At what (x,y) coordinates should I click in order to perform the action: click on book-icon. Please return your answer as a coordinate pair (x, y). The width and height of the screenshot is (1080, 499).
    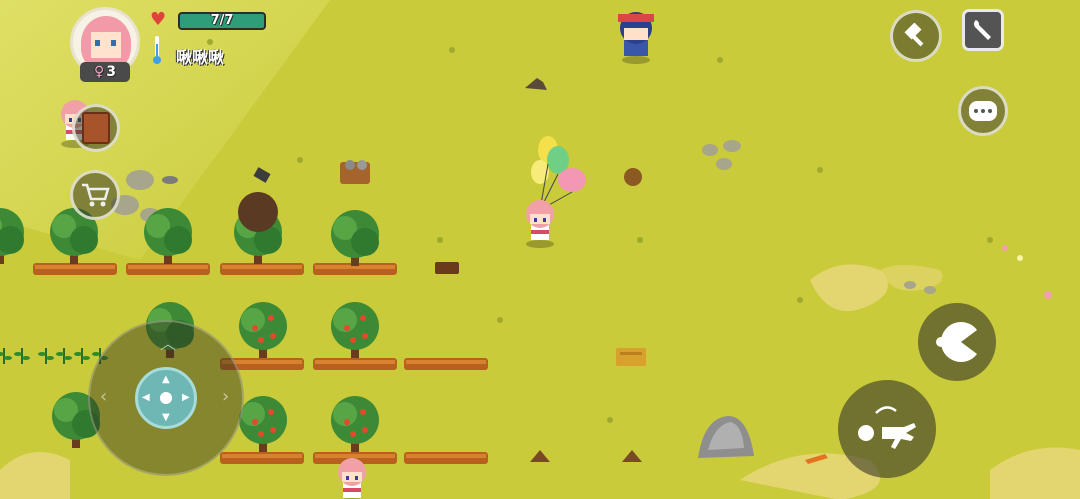
    Looking at the image, I should click on (96, 128).